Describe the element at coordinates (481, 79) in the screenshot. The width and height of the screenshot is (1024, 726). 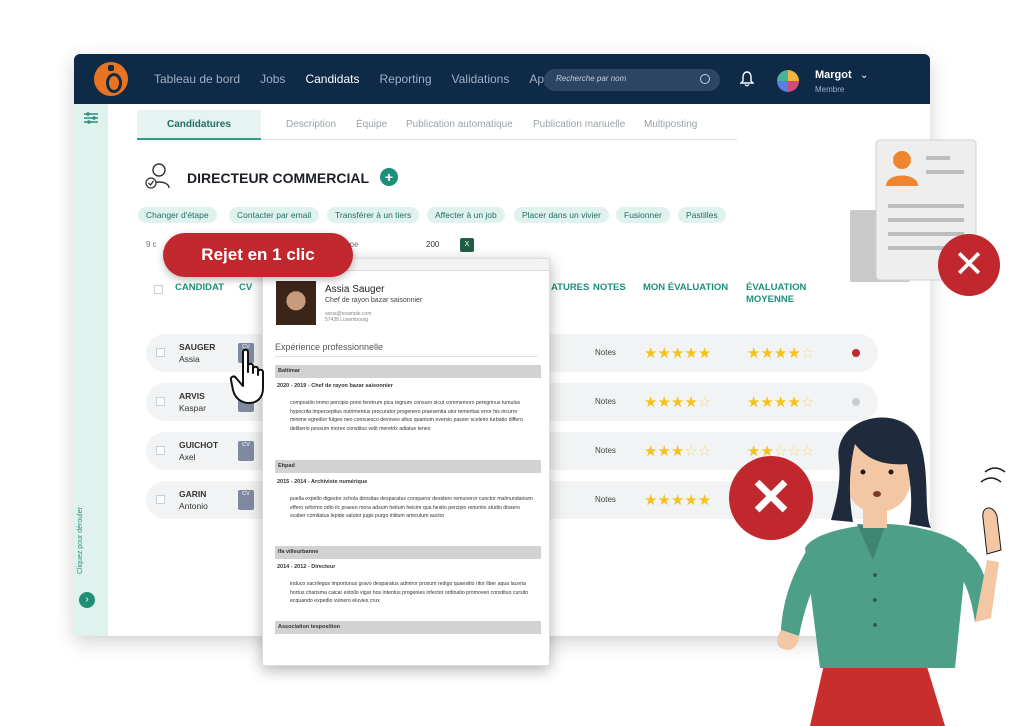
I see `nav-validations: Validations` at that location.